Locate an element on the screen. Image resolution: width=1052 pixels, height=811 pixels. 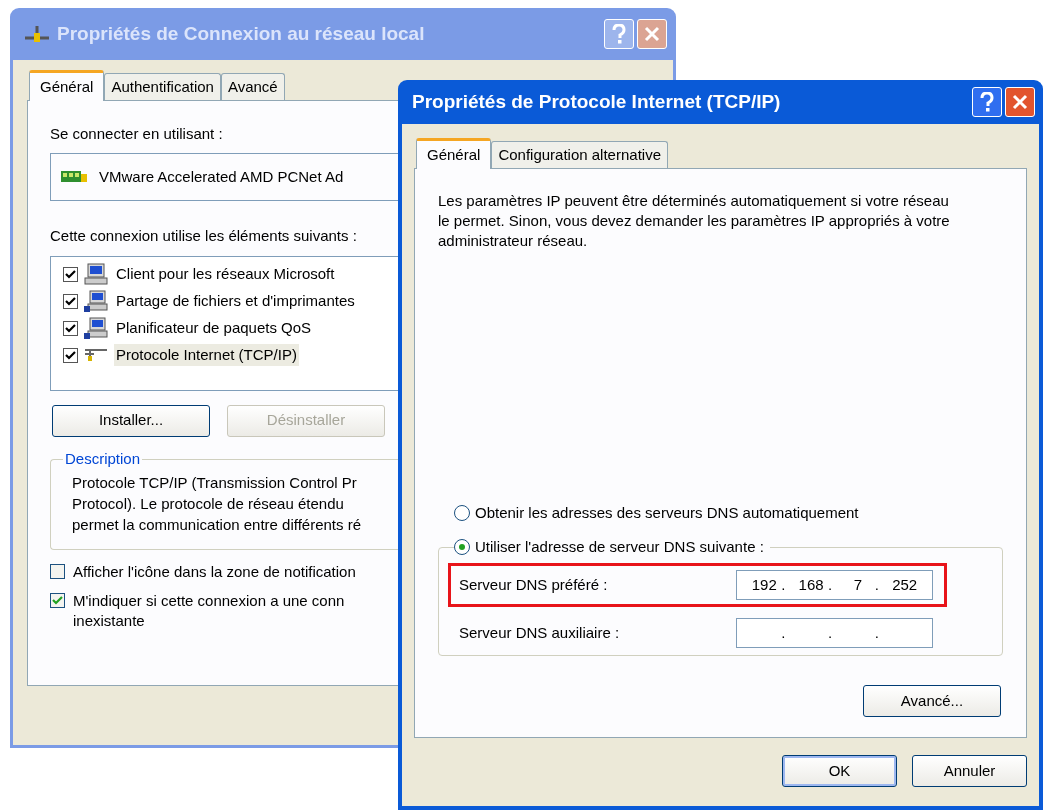
list-item: Partage de fichiers et d'imprimantes is located at coordinates (235, 301).